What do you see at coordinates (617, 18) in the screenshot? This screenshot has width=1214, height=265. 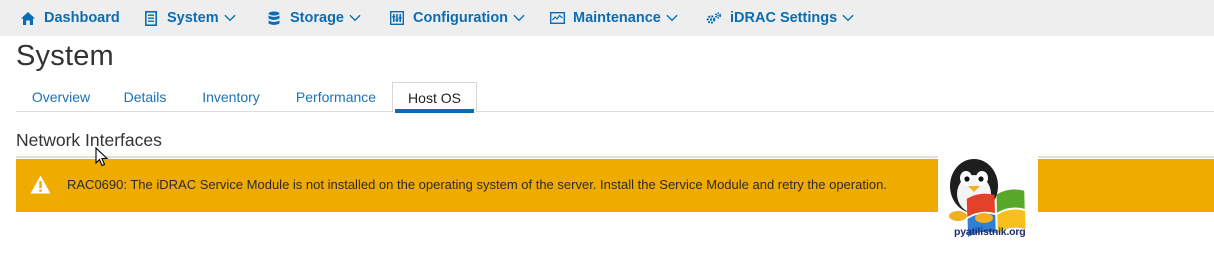 I see `nav-maintenance-label: Maintenance` at bounding box center [617, 18].